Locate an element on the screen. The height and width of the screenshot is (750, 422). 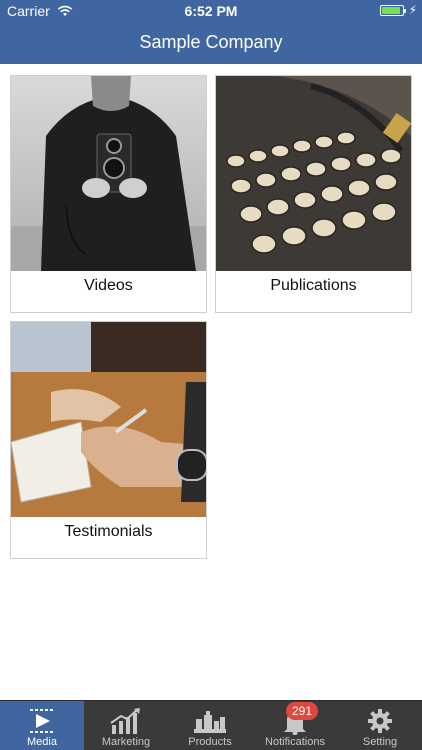
clock: 6:52 PM is located at coordinates (211, 11).